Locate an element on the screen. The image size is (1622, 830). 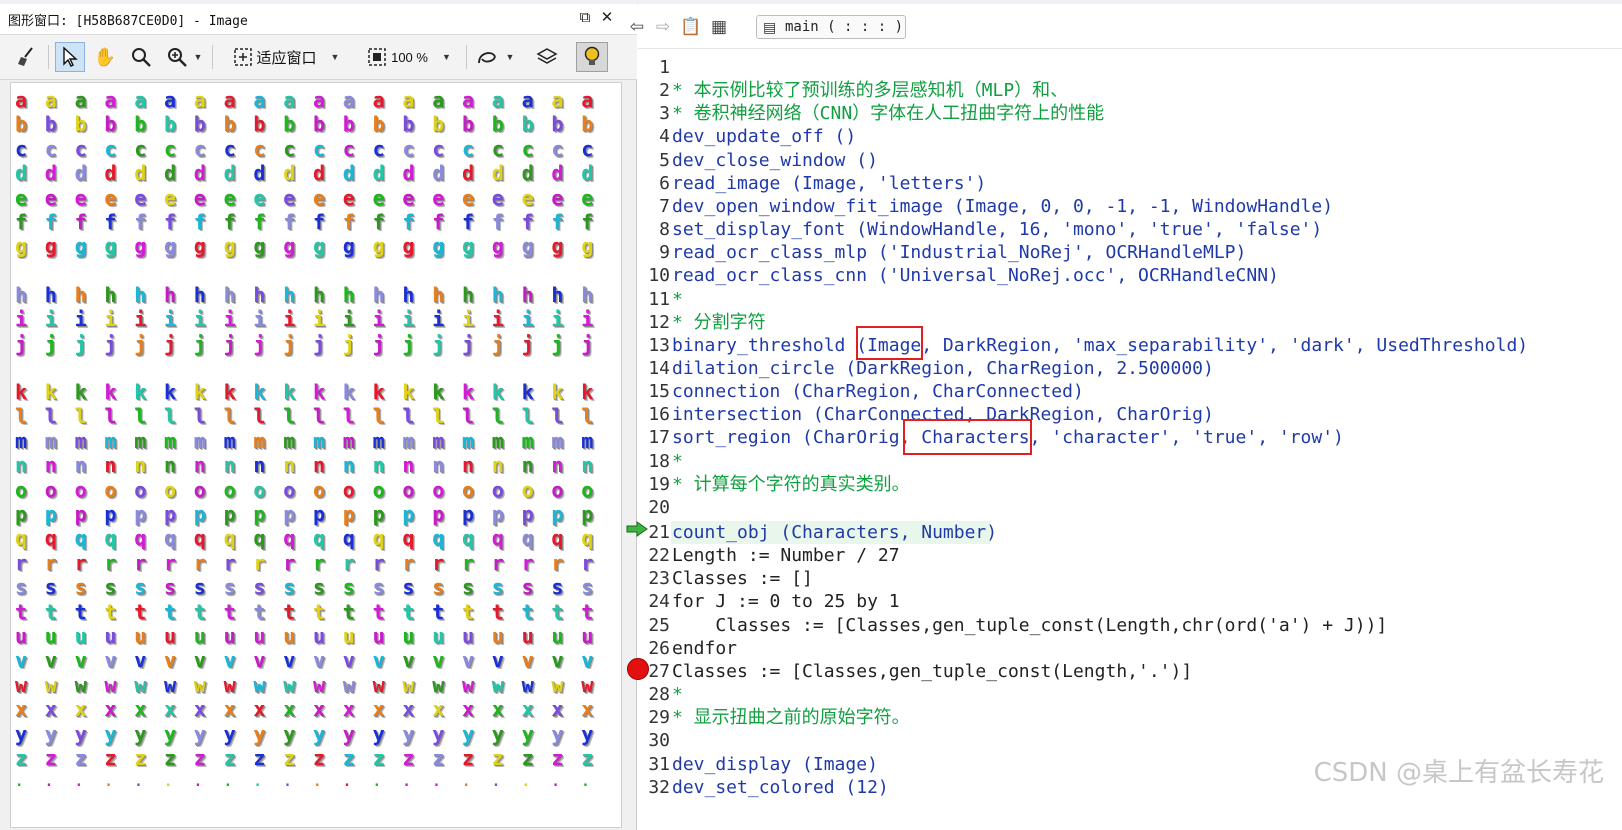
code-line: Classes := [] is located at coordinates (742, 578).